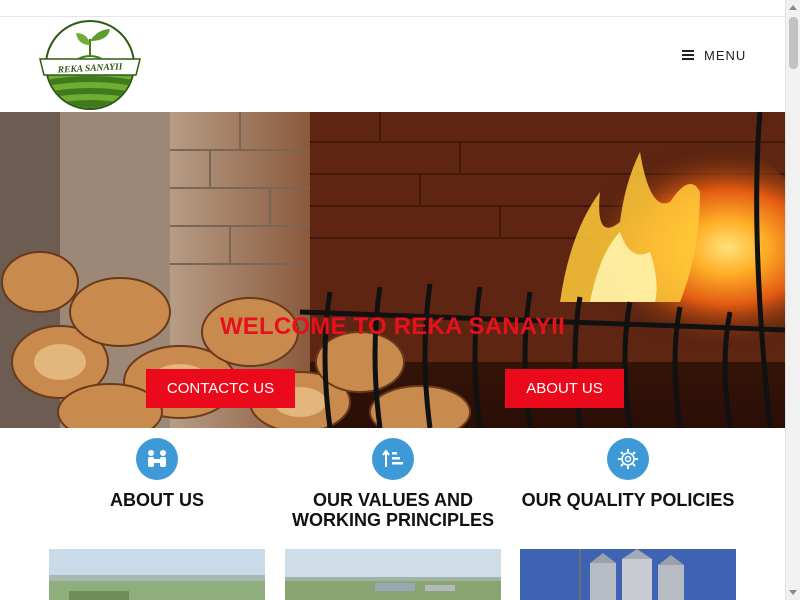 The width and height of the screenshot is (800, 600). Describe the element at coordinates (793, 592) in the screenshot. I see `scroll-down-arrow-icon` at that location.